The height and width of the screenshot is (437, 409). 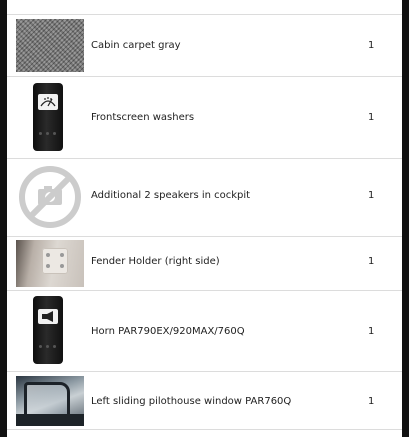 I want to click on list-item: Cabin carpet gray 1, so click(x=204, y=46).